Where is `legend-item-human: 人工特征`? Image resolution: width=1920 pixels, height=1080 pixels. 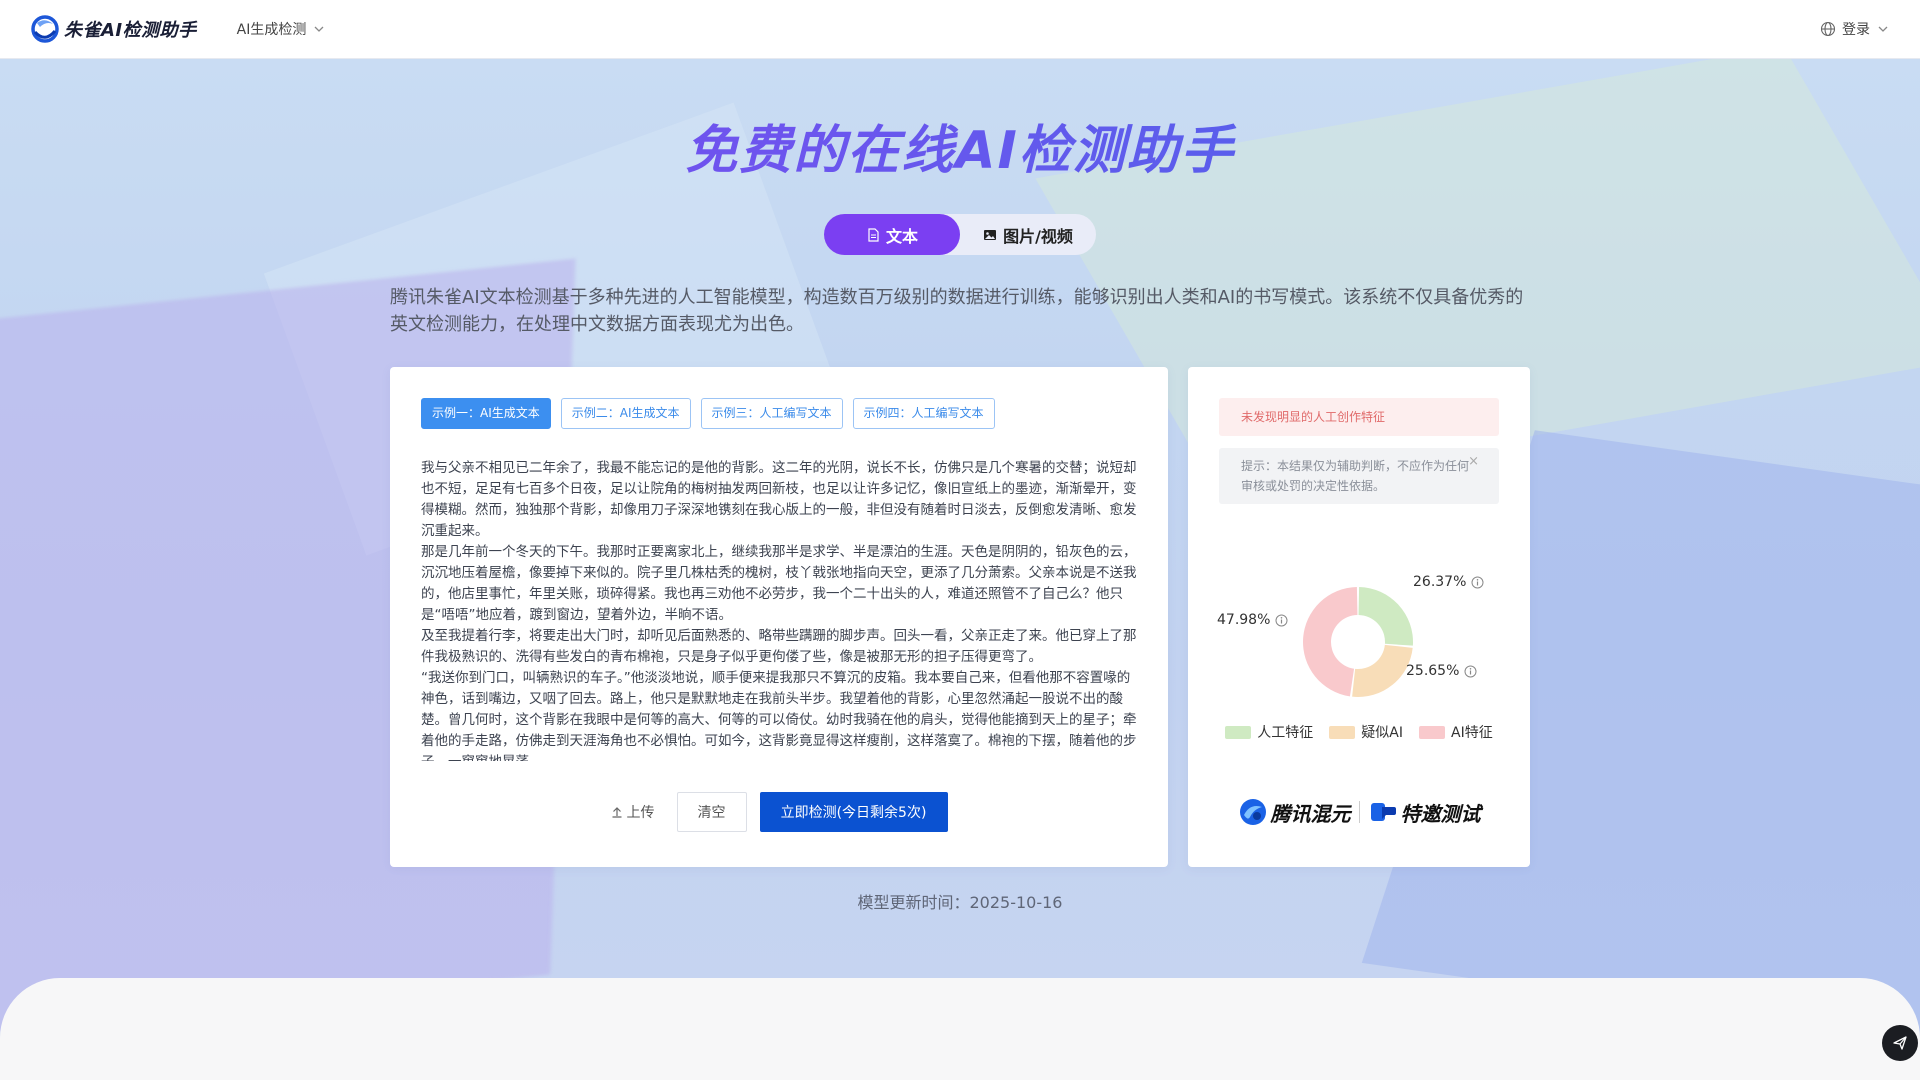
legend-item-human: 人工特征 is located at coordinates (1269, 732).